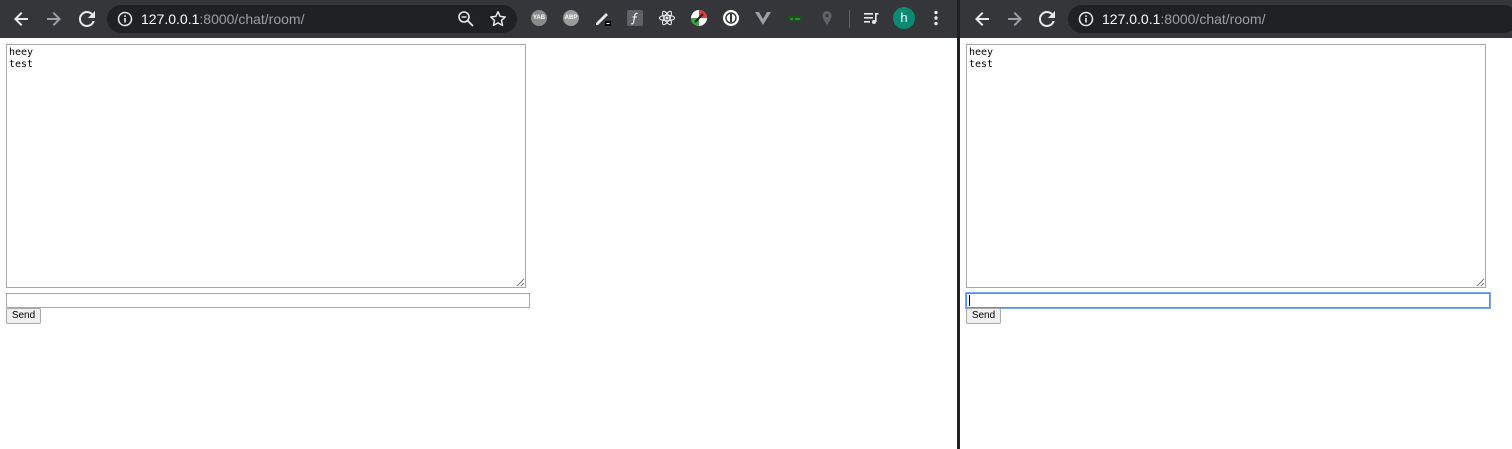 The width and height of the screenshot is (1512, 449). Describe the element at coordinates (603, 18) in the screenshot. I see `pen-extension-icon` at that location.